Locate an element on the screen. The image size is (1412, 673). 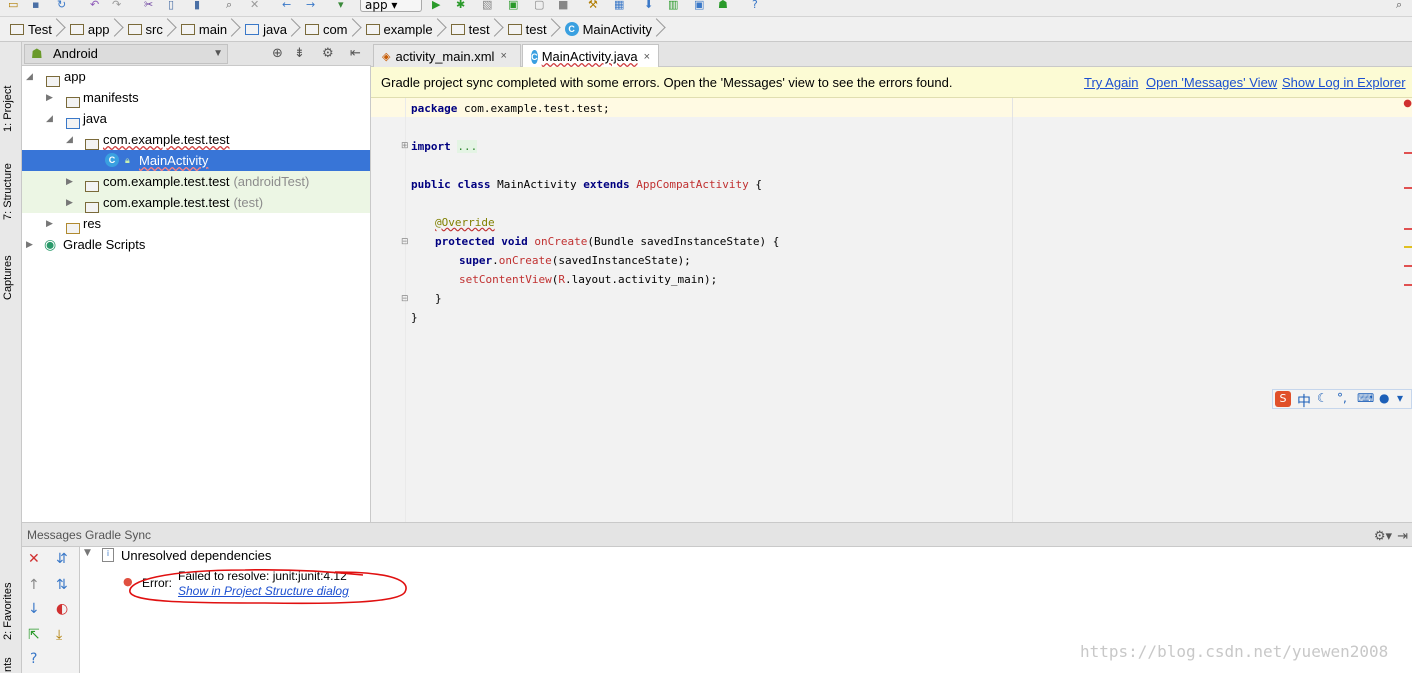
close-icon: ✕ is located at coordinates (34, 559).